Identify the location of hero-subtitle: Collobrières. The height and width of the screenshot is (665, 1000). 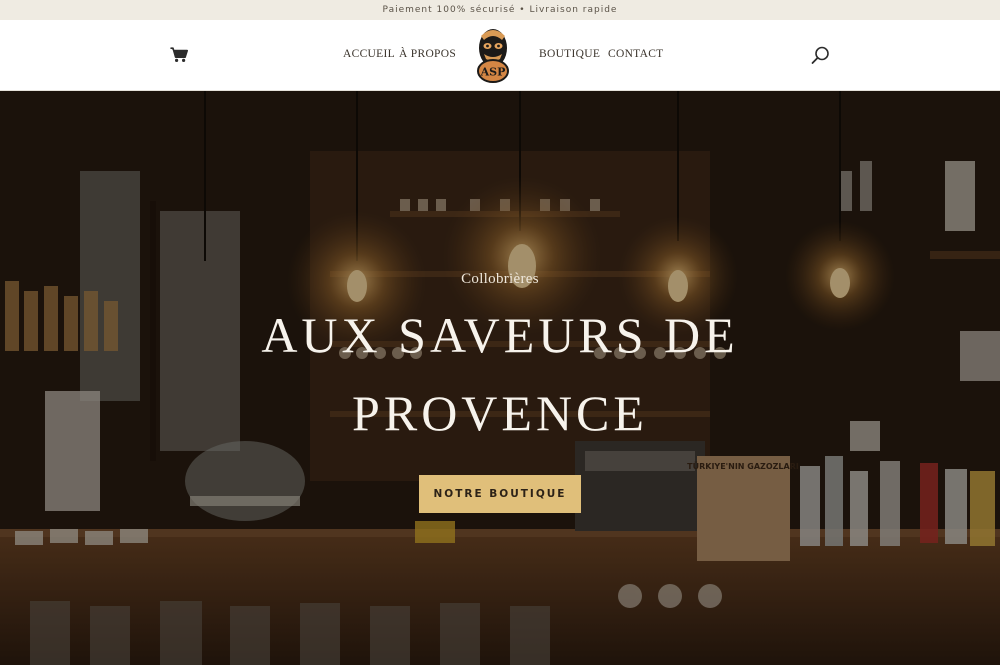
(500, 279).